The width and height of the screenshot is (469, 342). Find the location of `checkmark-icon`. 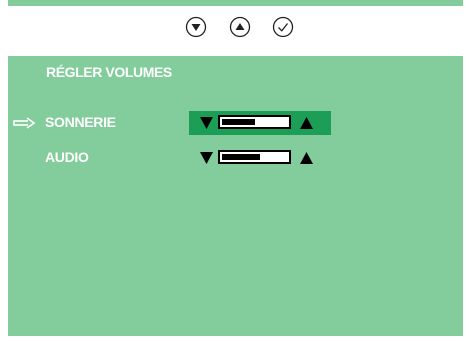

checkmark-icon is located at coordinates (283, 27).